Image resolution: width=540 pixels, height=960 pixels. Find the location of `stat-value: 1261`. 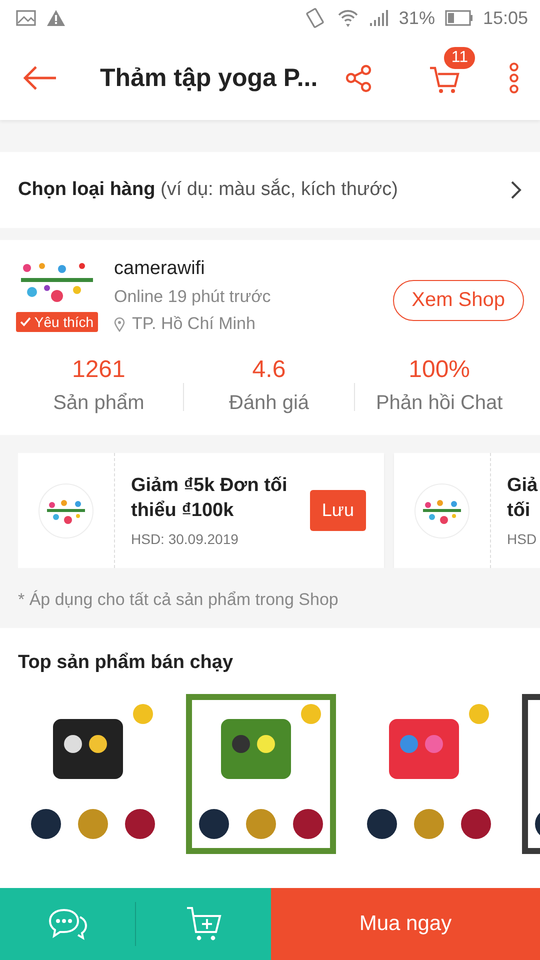

stat-value: 1261 is located at coordinates (99, 370).